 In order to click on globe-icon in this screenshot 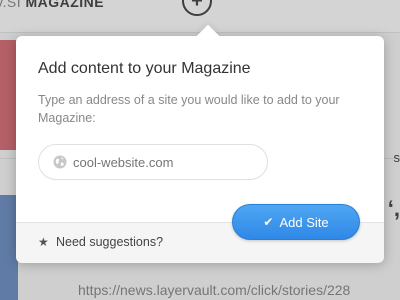, I will do `click(60, 162)`.